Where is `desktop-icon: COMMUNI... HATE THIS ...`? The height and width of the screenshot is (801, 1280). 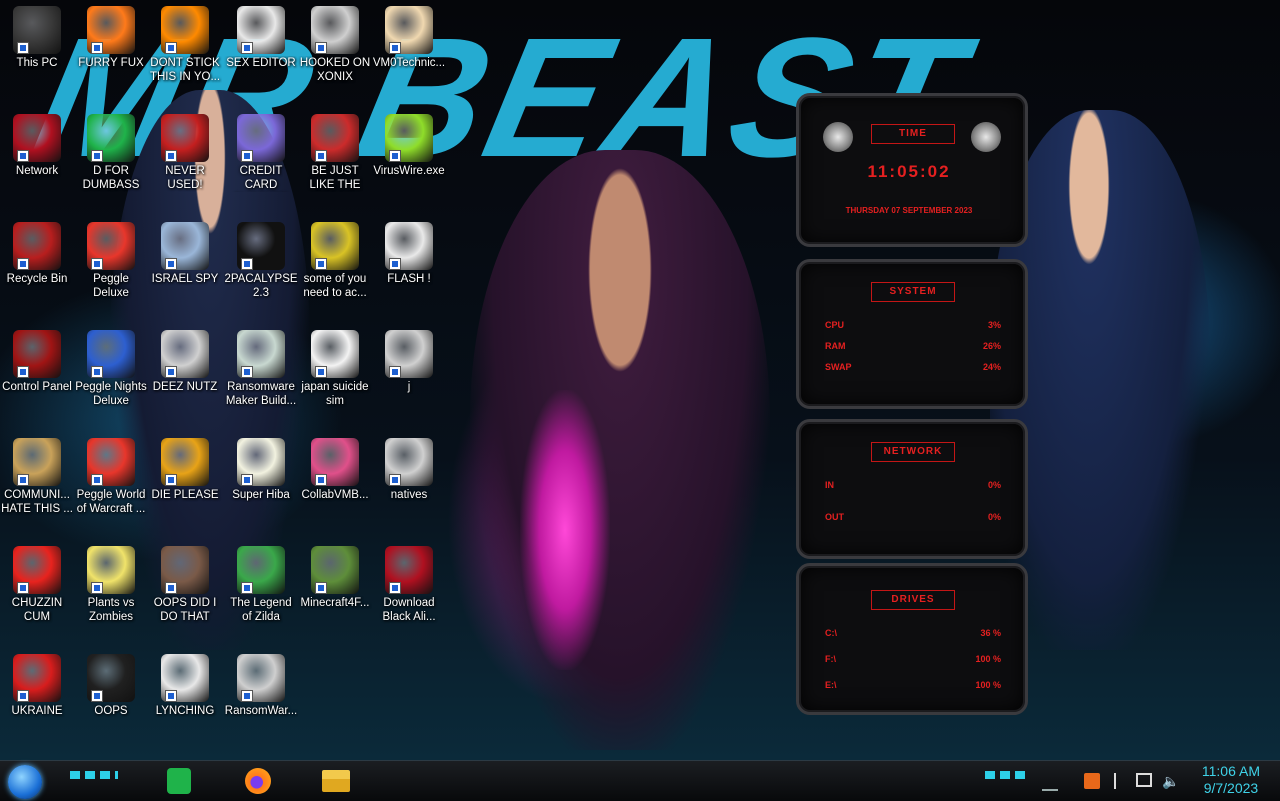 desktop-icon: COMMUNI... HATE THIS ... is located at coordinates (37, 487).